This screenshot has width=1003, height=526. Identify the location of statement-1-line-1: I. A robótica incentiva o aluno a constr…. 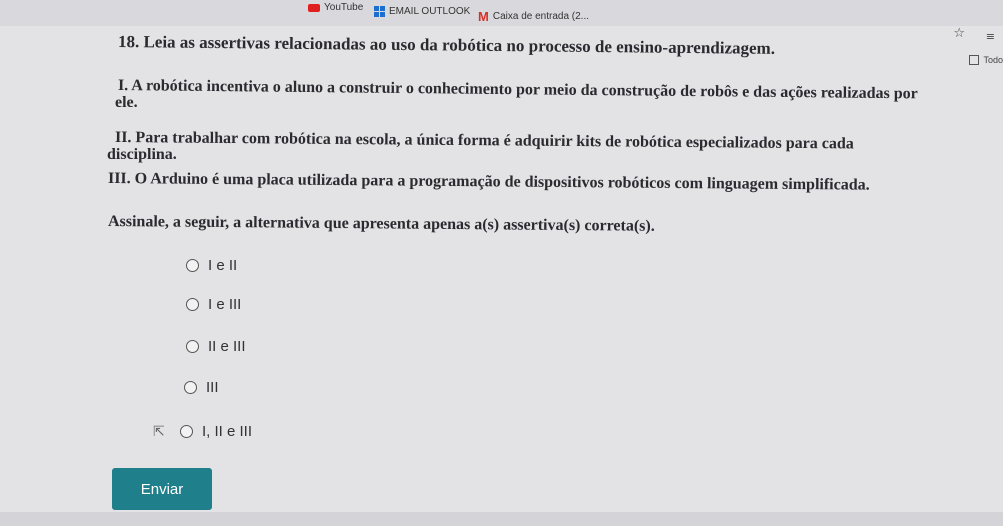
(517, 90).